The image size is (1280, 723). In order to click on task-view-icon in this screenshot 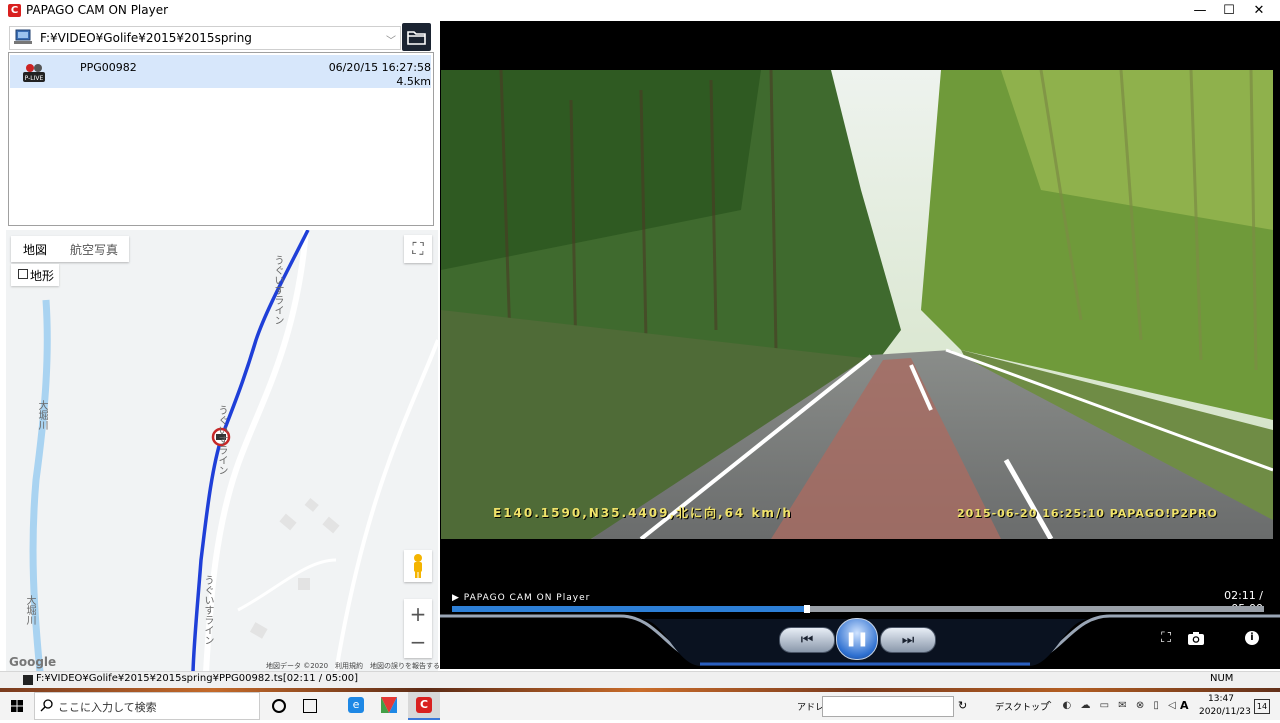, I will do `click(310, 706)`.